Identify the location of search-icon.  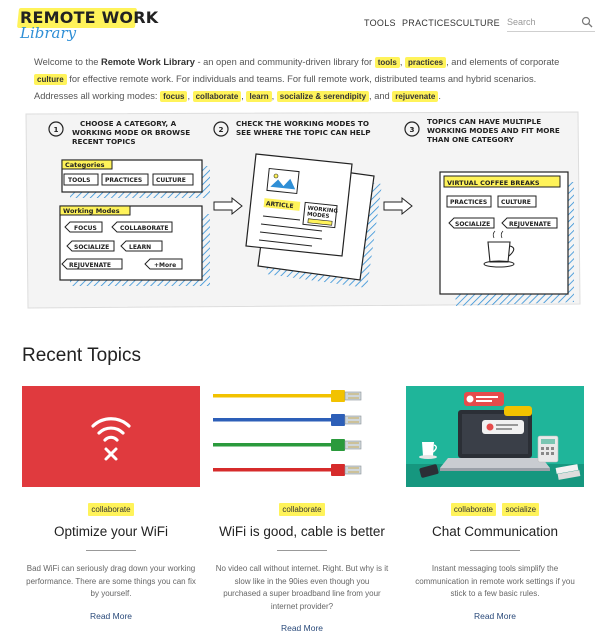
(587, 22).